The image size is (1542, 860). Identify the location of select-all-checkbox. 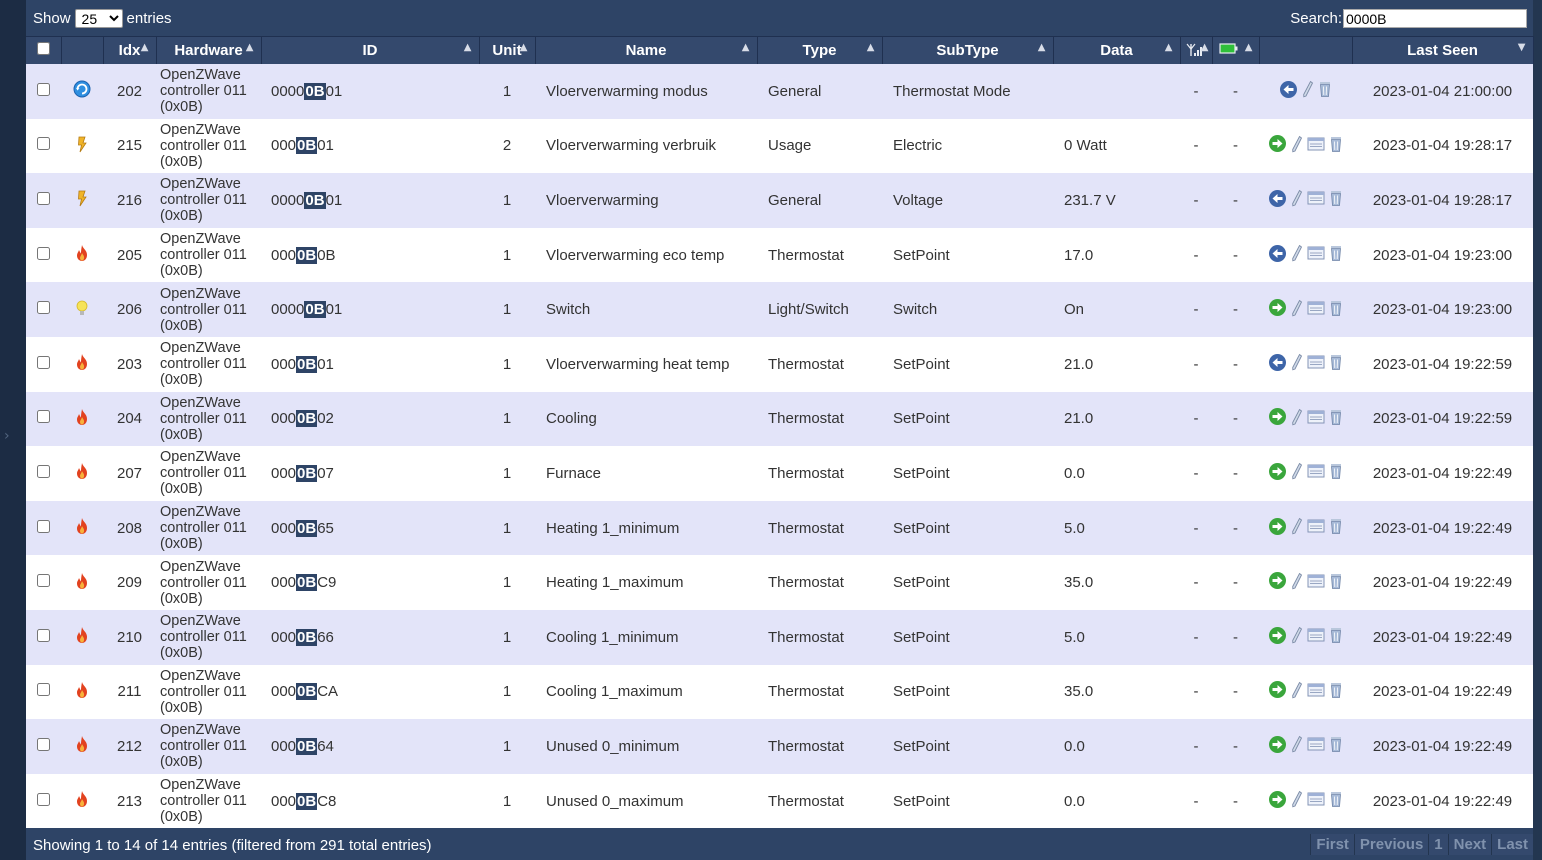
(43, 48).